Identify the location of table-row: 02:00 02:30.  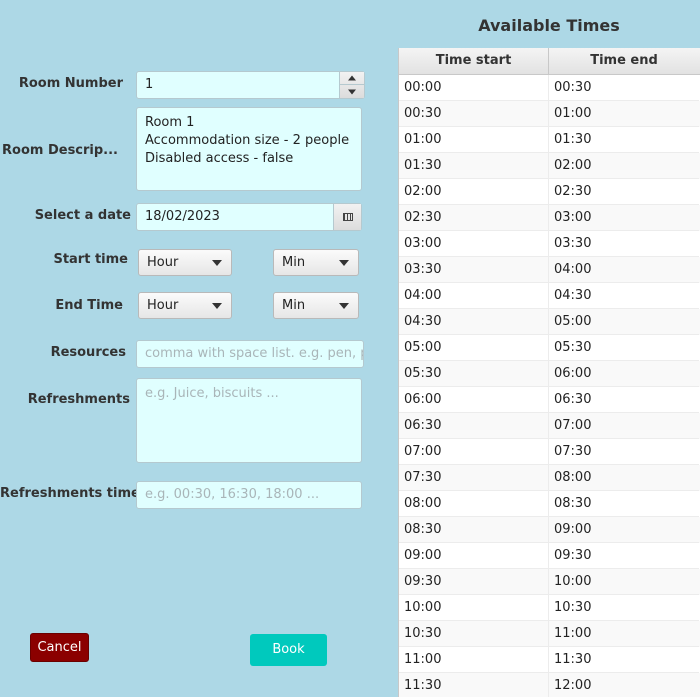
(549, 192).